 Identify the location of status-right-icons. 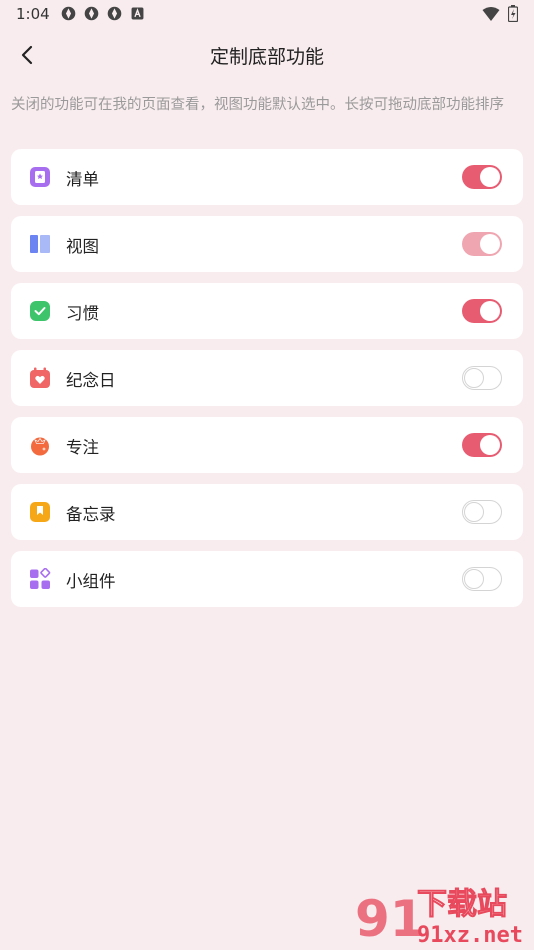
(500, 13).